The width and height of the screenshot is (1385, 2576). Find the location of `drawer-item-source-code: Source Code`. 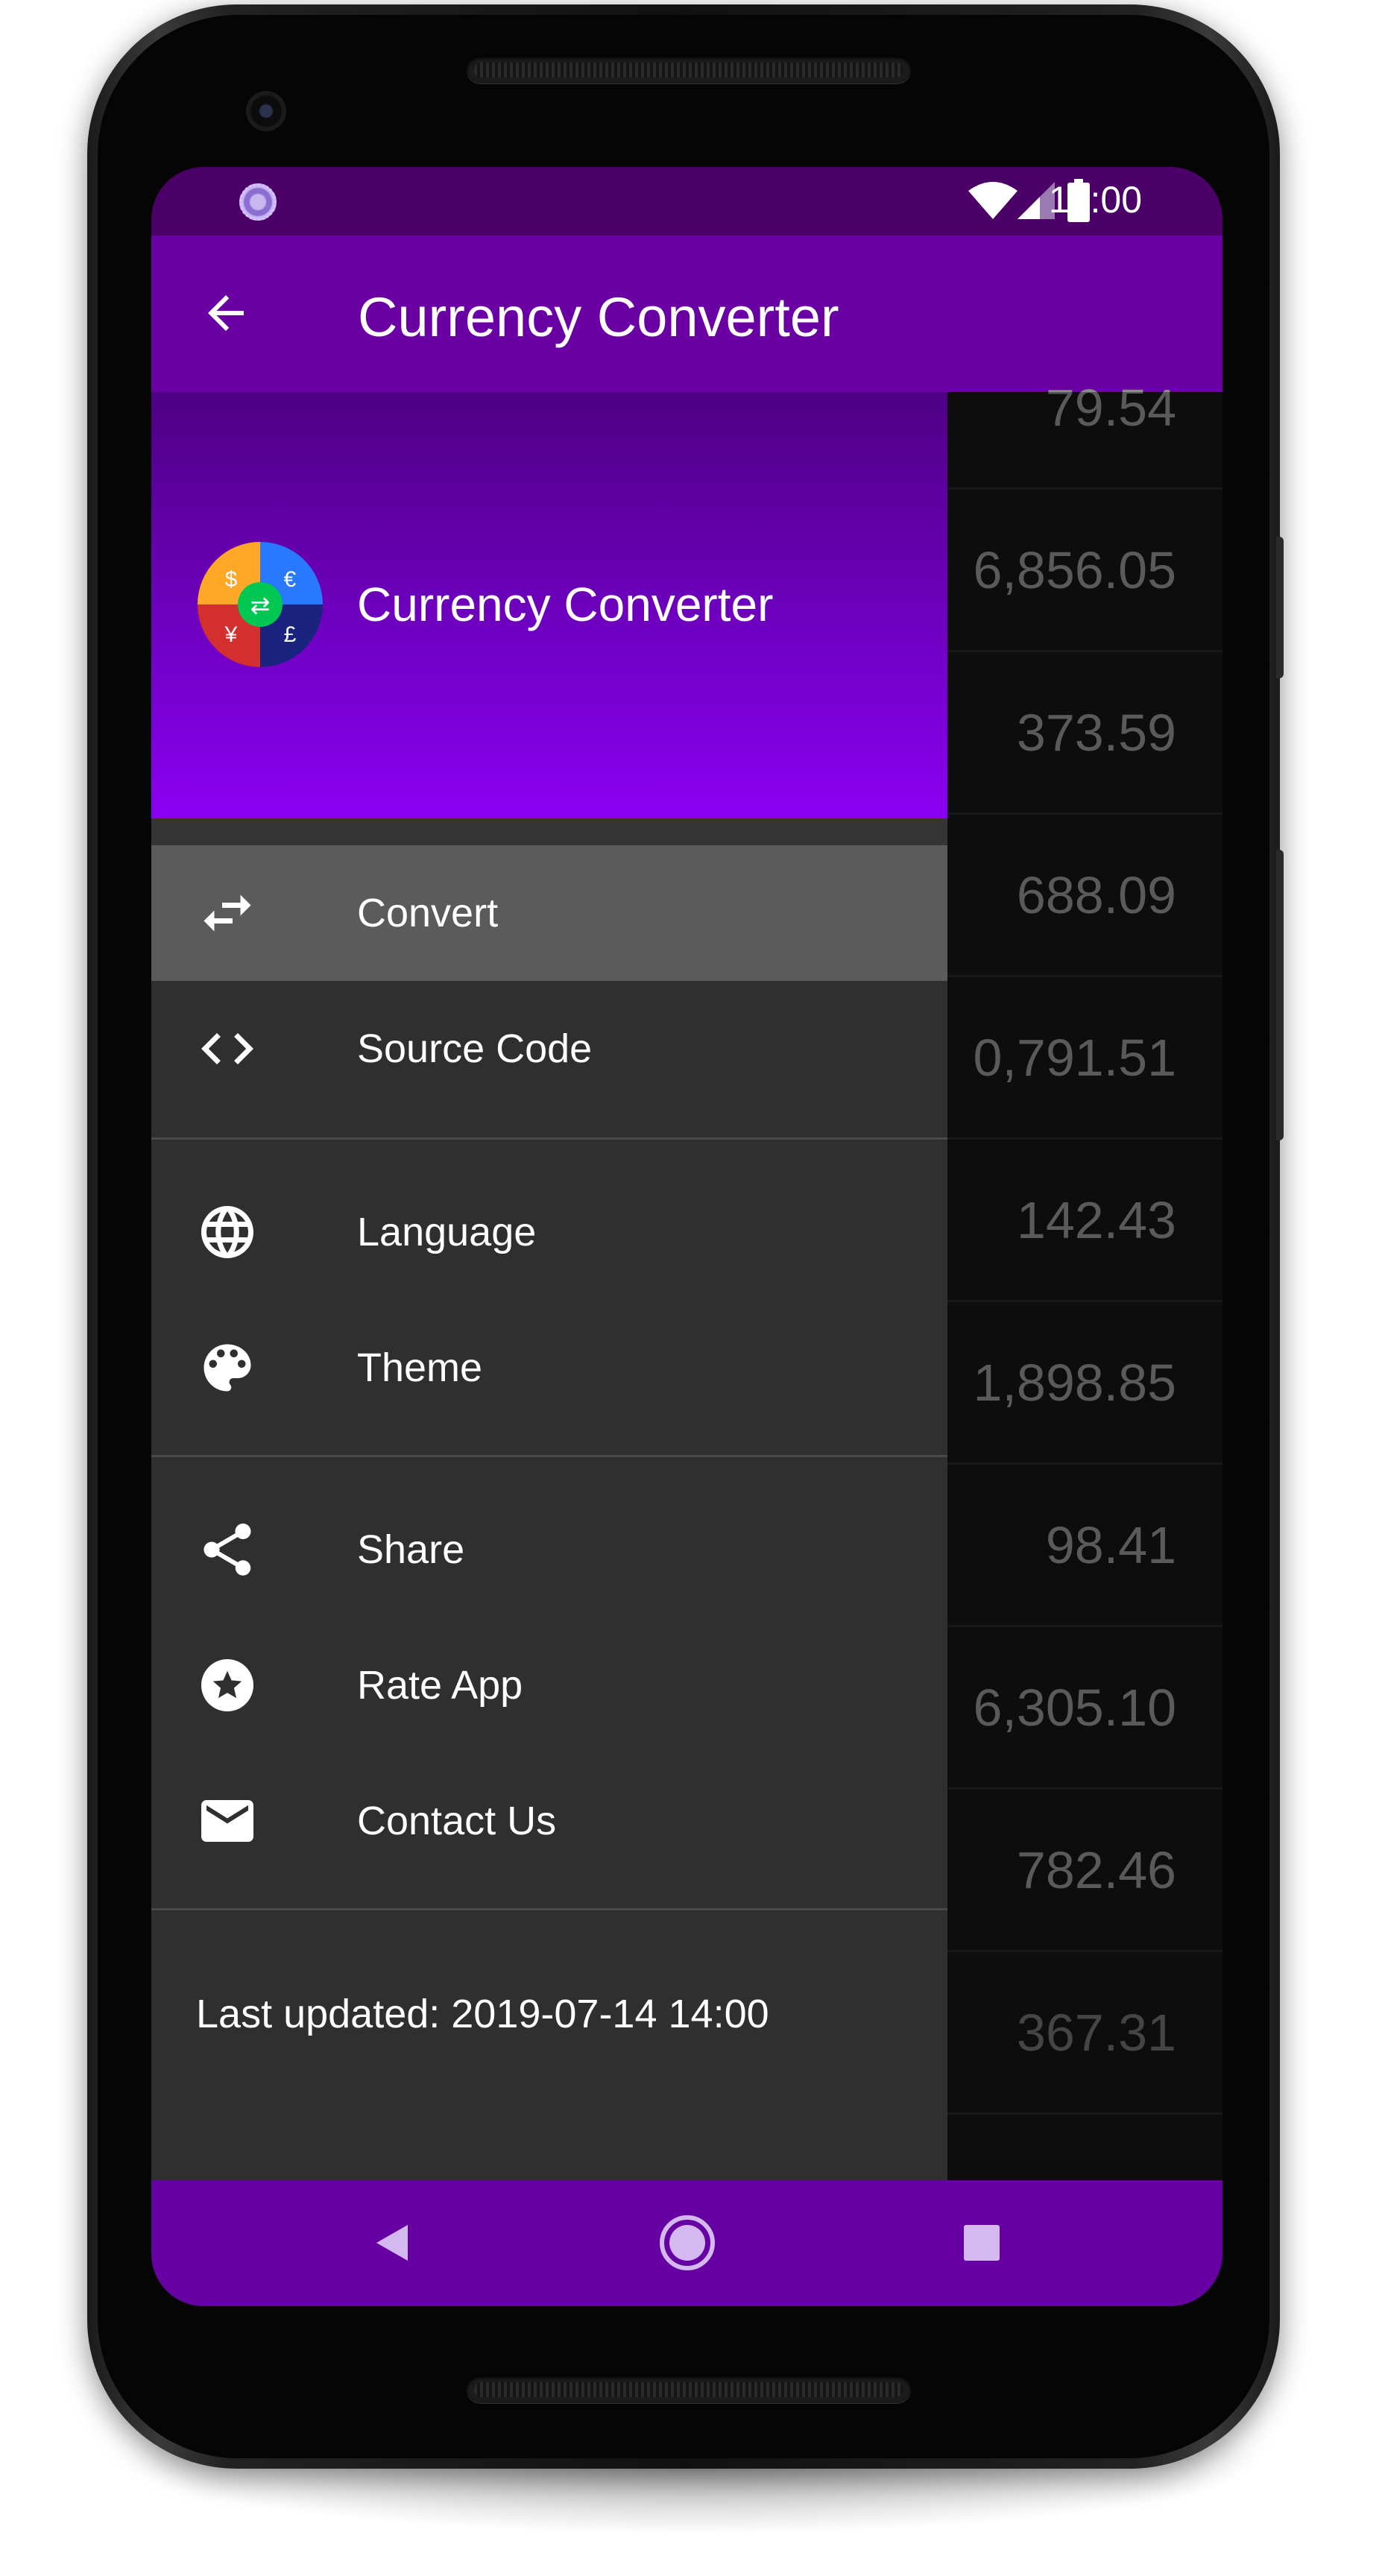

drawer-item-source-code: Source Code is located at coordinates (549, 1049).